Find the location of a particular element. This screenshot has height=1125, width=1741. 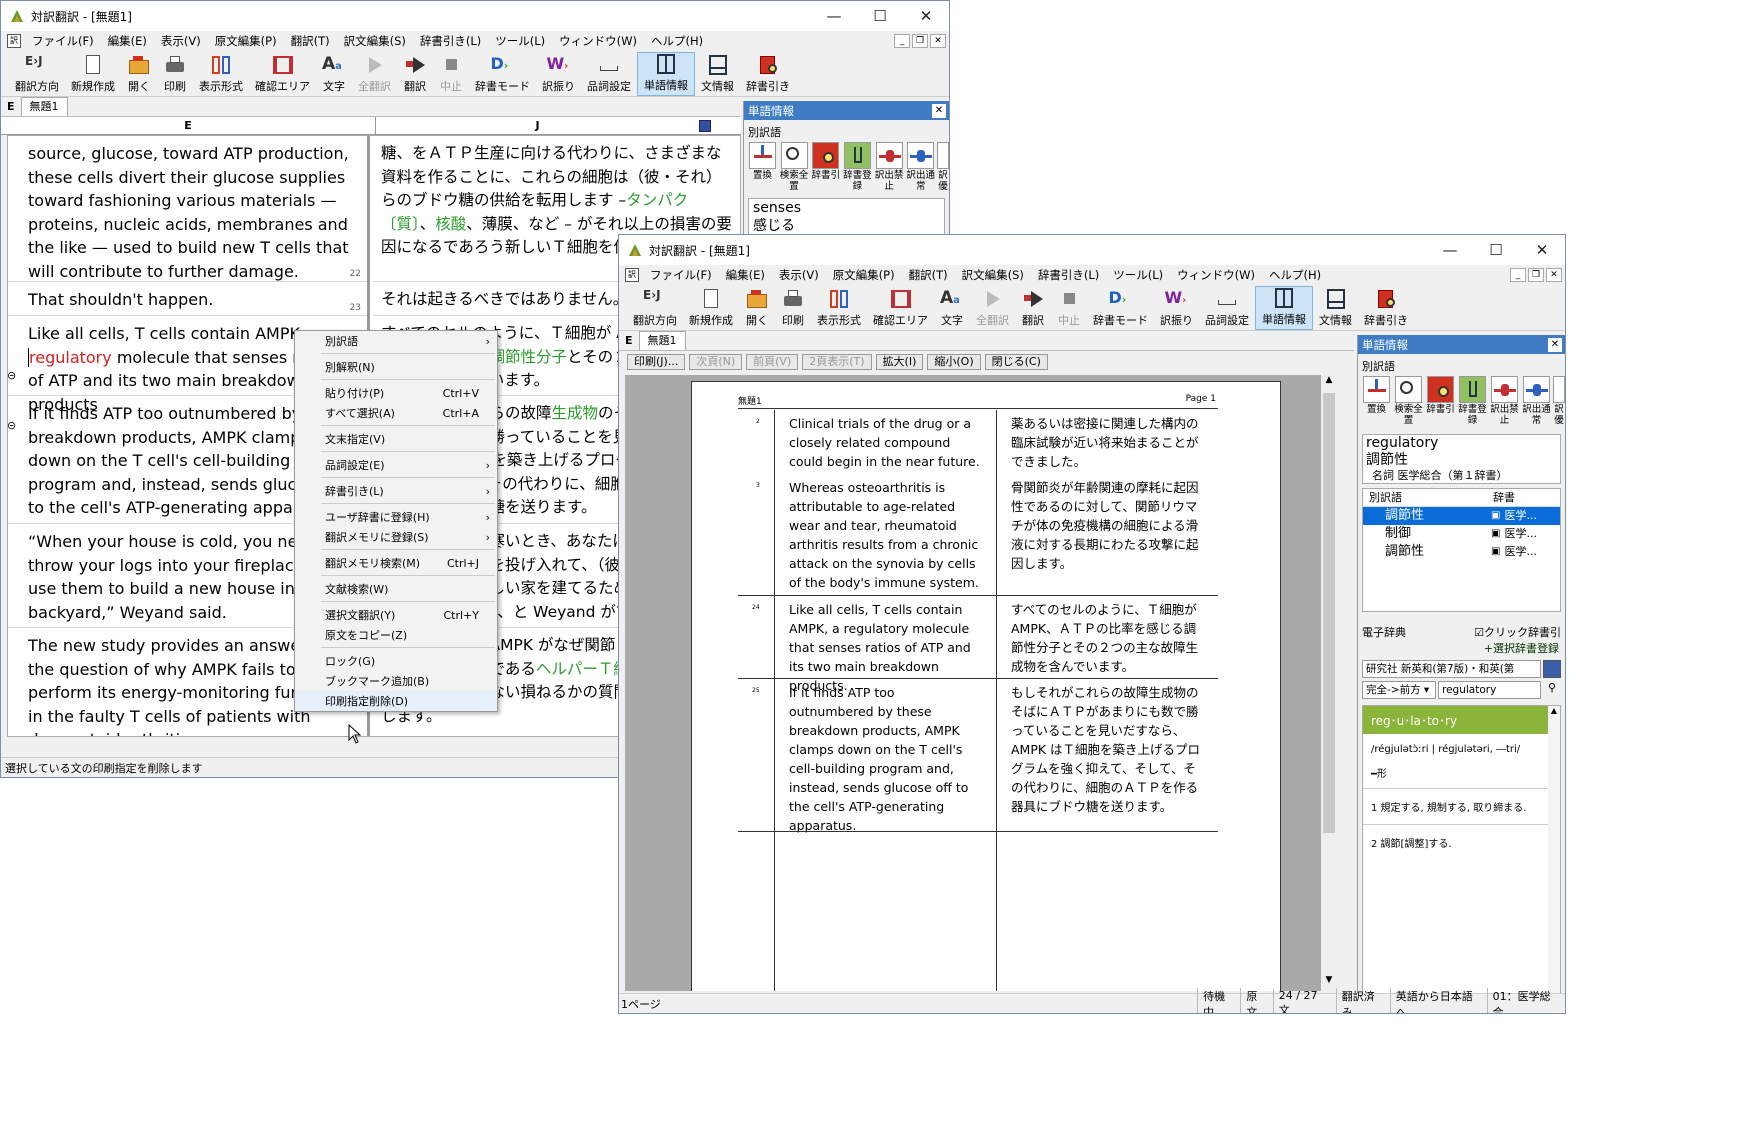

menu-help: ヘルプ(H) is located at coordinates (1295, 275).